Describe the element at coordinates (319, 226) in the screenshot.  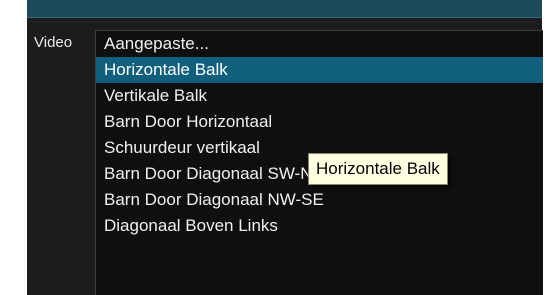
I see `list-item-diagonaal-boven-links: Diagonaal Boven Links` at that location.